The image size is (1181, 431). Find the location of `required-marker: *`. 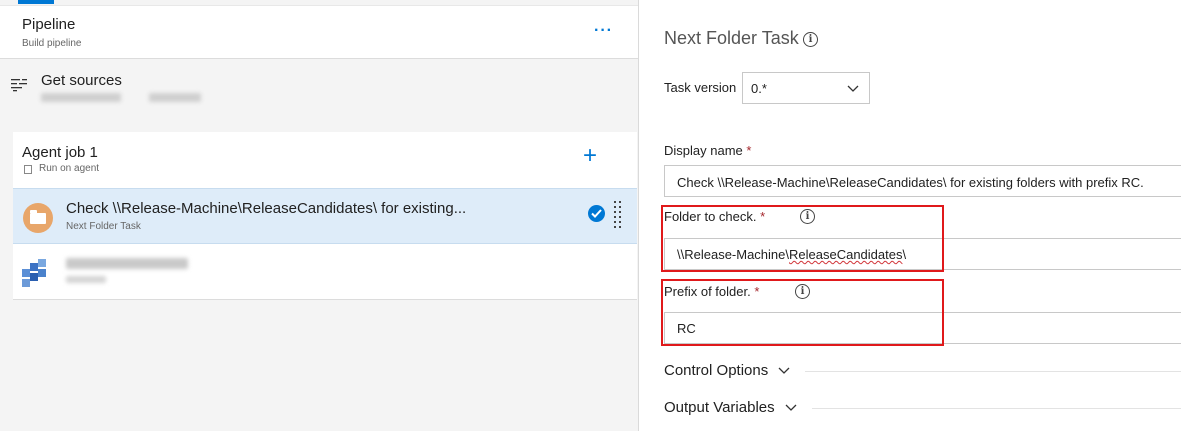

required-marker: * is located at coordinates (749, 150).